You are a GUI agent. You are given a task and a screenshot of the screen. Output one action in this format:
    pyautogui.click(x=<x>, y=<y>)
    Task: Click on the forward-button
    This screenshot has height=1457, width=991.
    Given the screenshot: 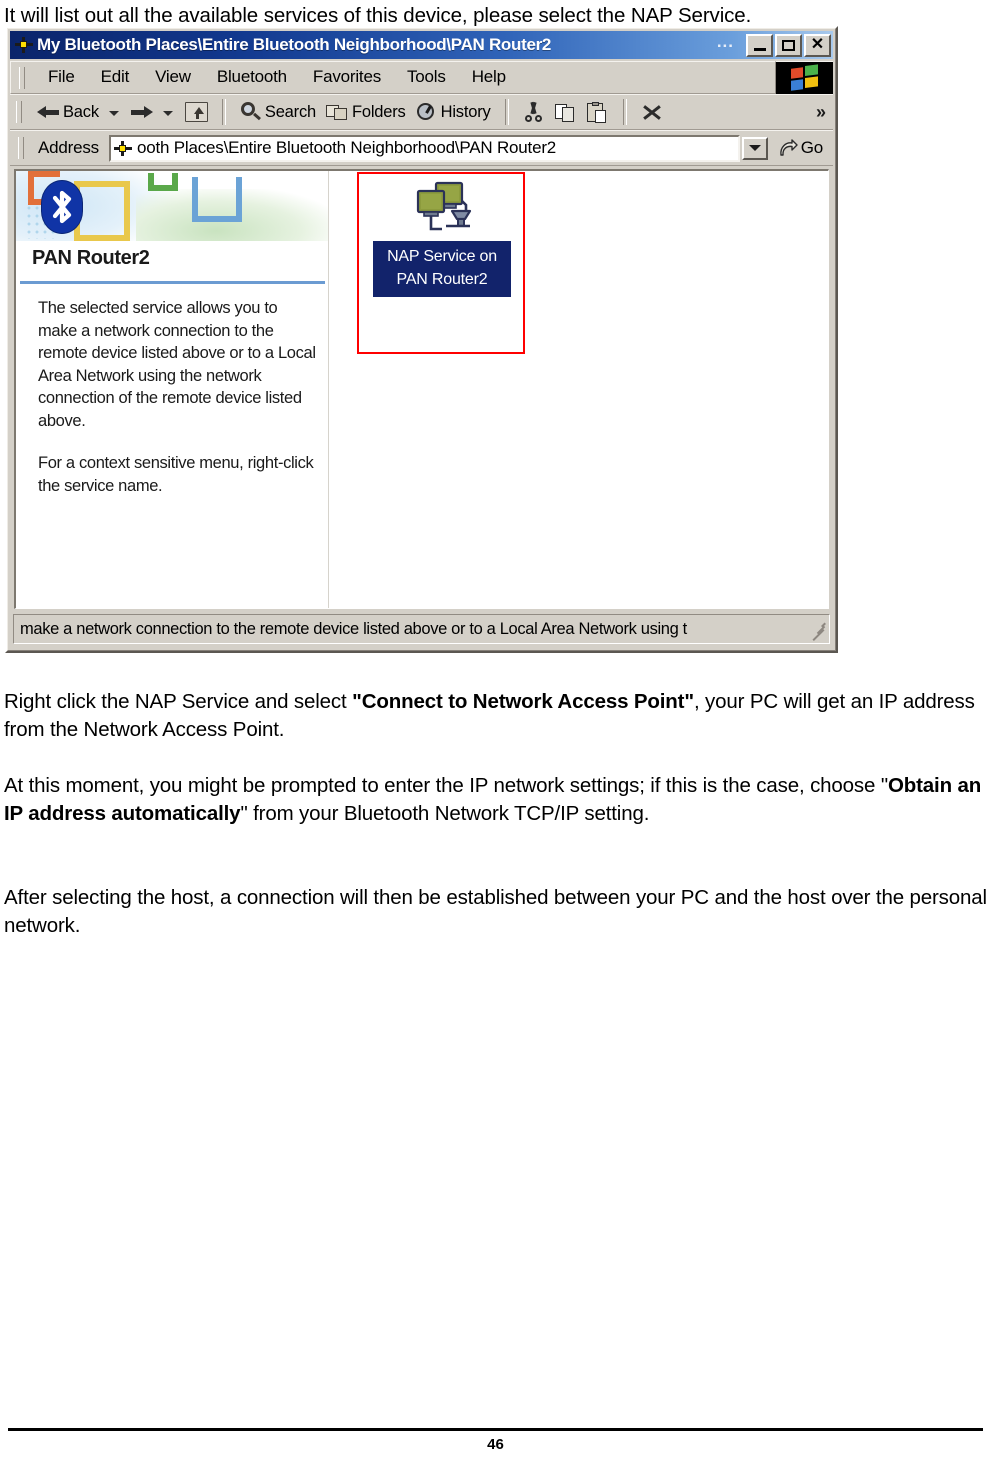 What is the action you would take?
    pyautogui.click(x=142, y=112)
    